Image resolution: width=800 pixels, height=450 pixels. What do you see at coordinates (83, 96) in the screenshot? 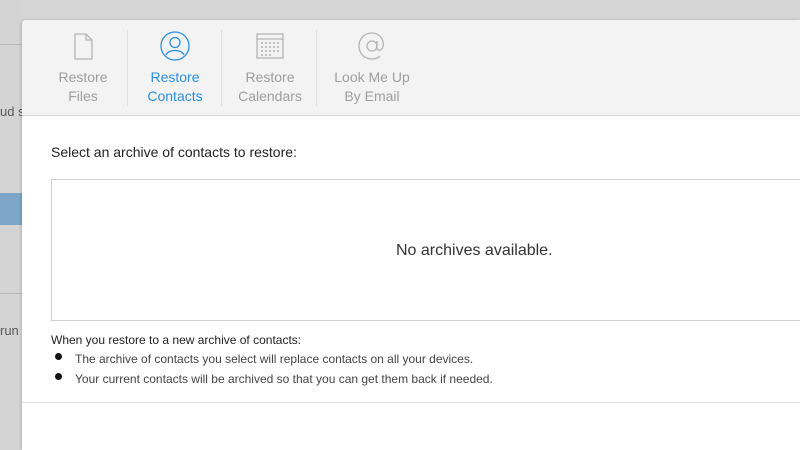
I see `tab-label: Files` at bounding box center [83, 96].